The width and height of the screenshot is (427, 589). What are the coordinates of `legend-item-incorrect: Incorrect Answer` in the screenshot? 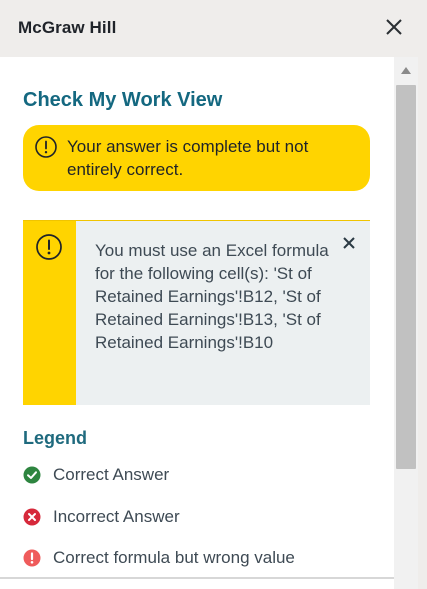 It's located at (203, 517).